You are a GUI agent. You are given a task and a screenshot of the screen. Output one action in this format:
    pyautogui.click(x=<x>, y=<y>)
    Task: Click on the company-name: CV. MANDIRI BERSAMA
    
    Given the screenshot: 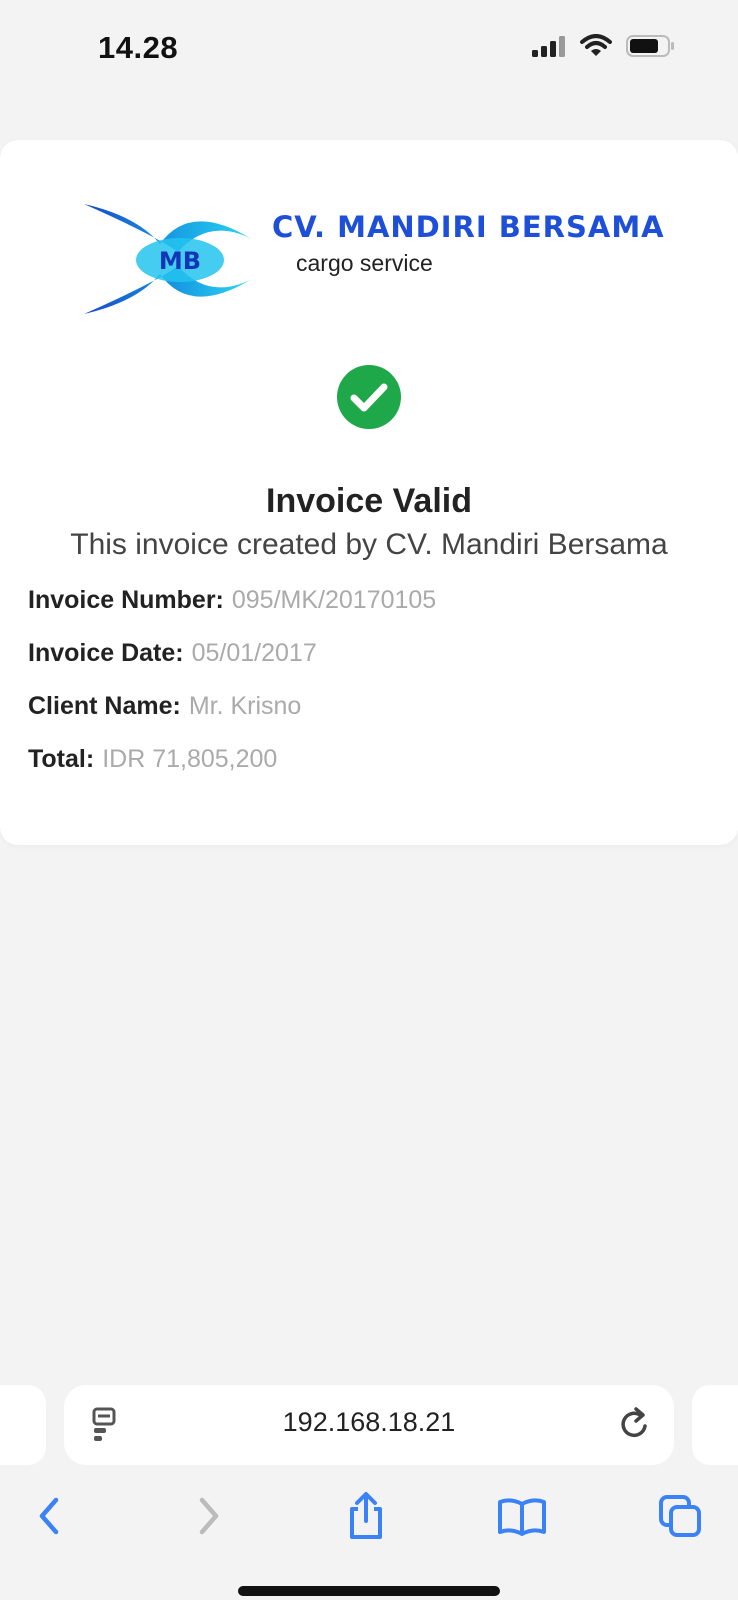 What is the action you would take?
    pyautogui.click(x=468, y=227)
    